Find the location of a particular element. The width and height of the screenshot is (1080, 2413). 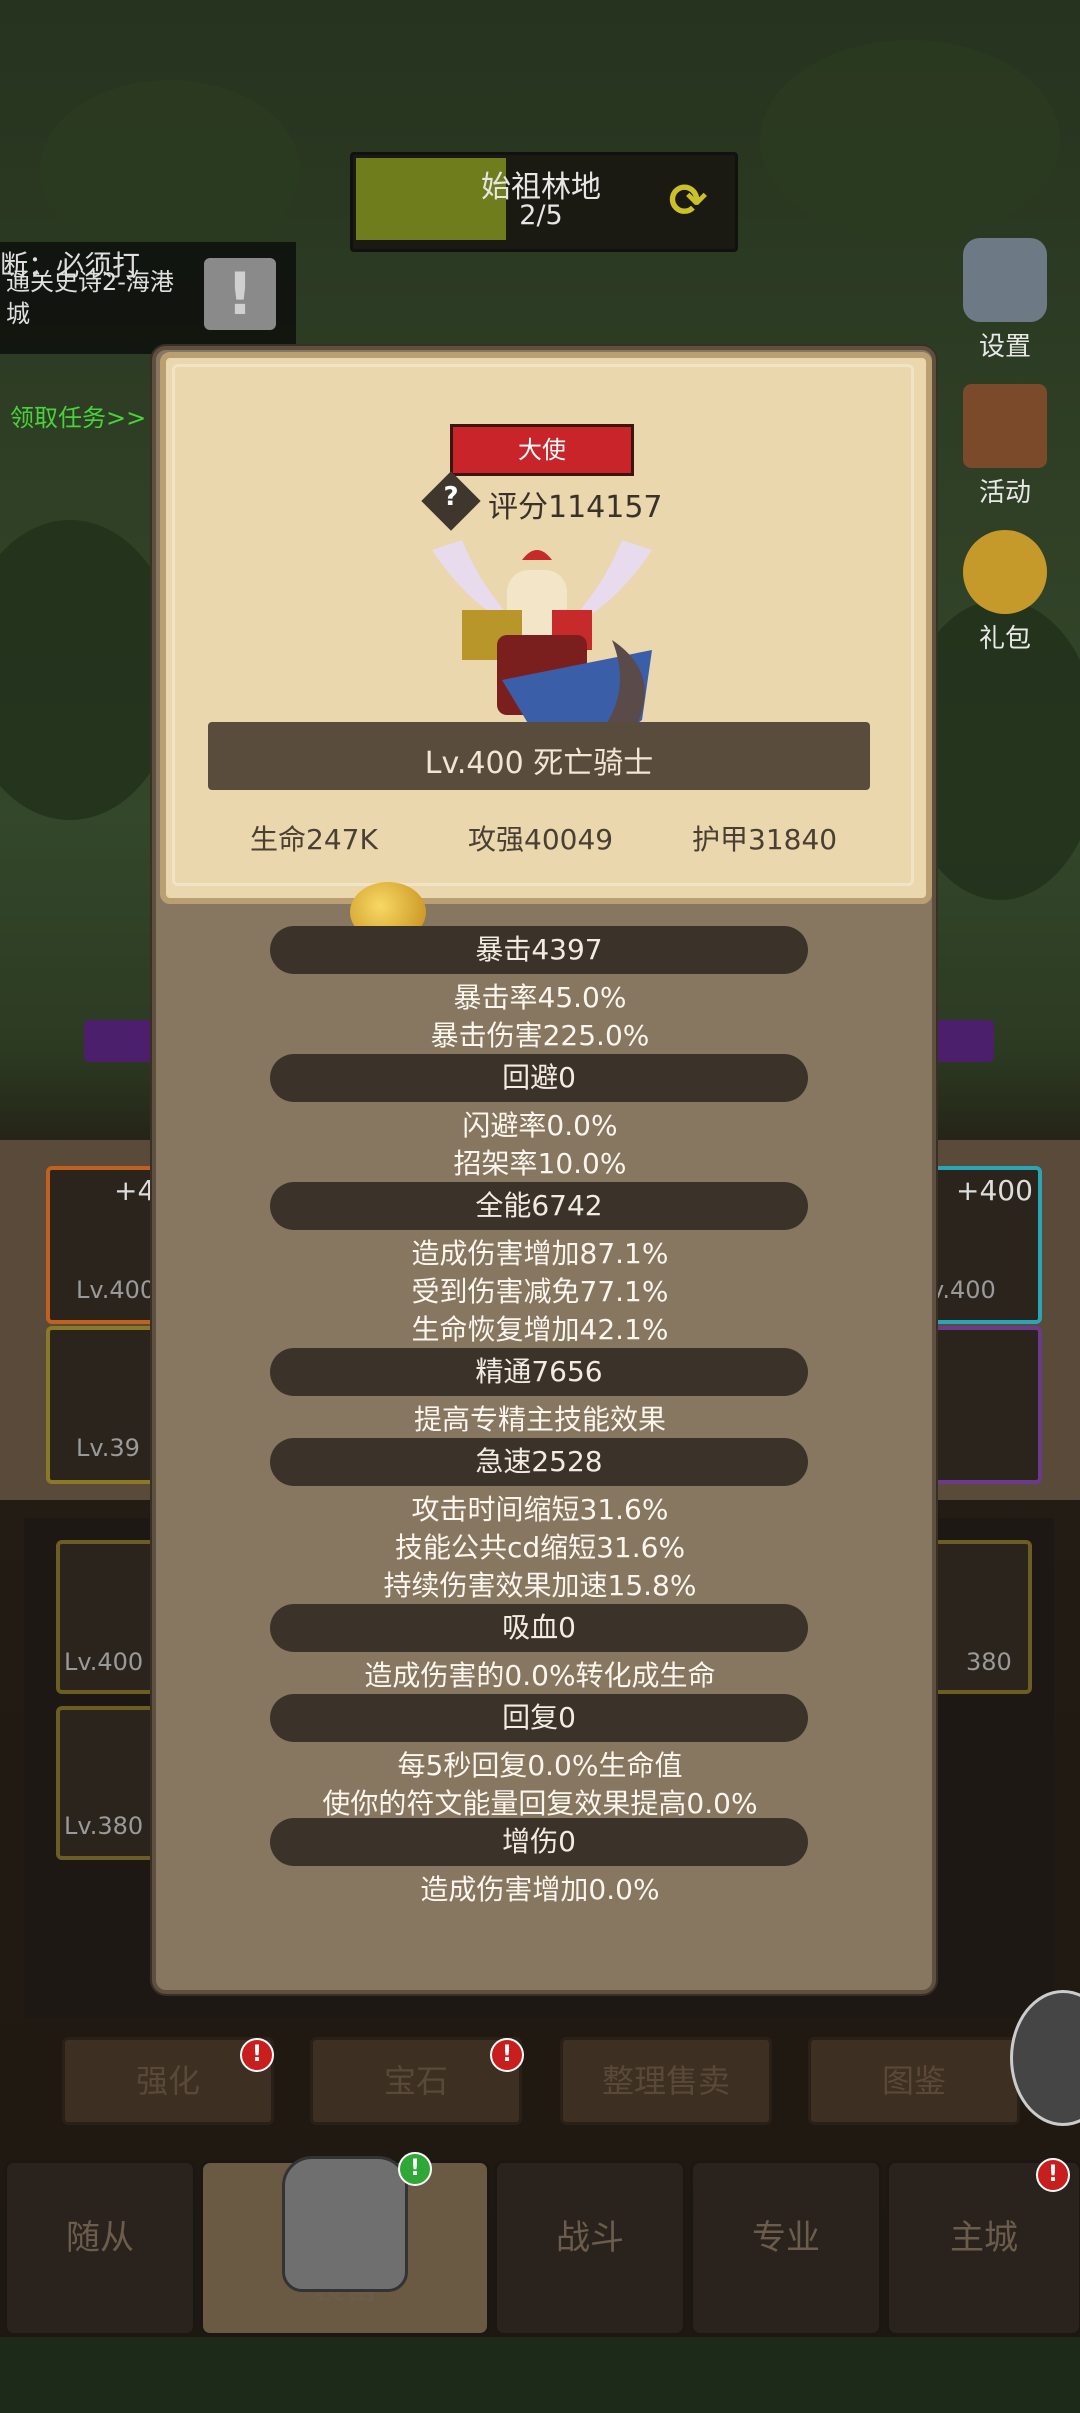

stat-header: 暴击4397 is located at coordinates (539, 950).